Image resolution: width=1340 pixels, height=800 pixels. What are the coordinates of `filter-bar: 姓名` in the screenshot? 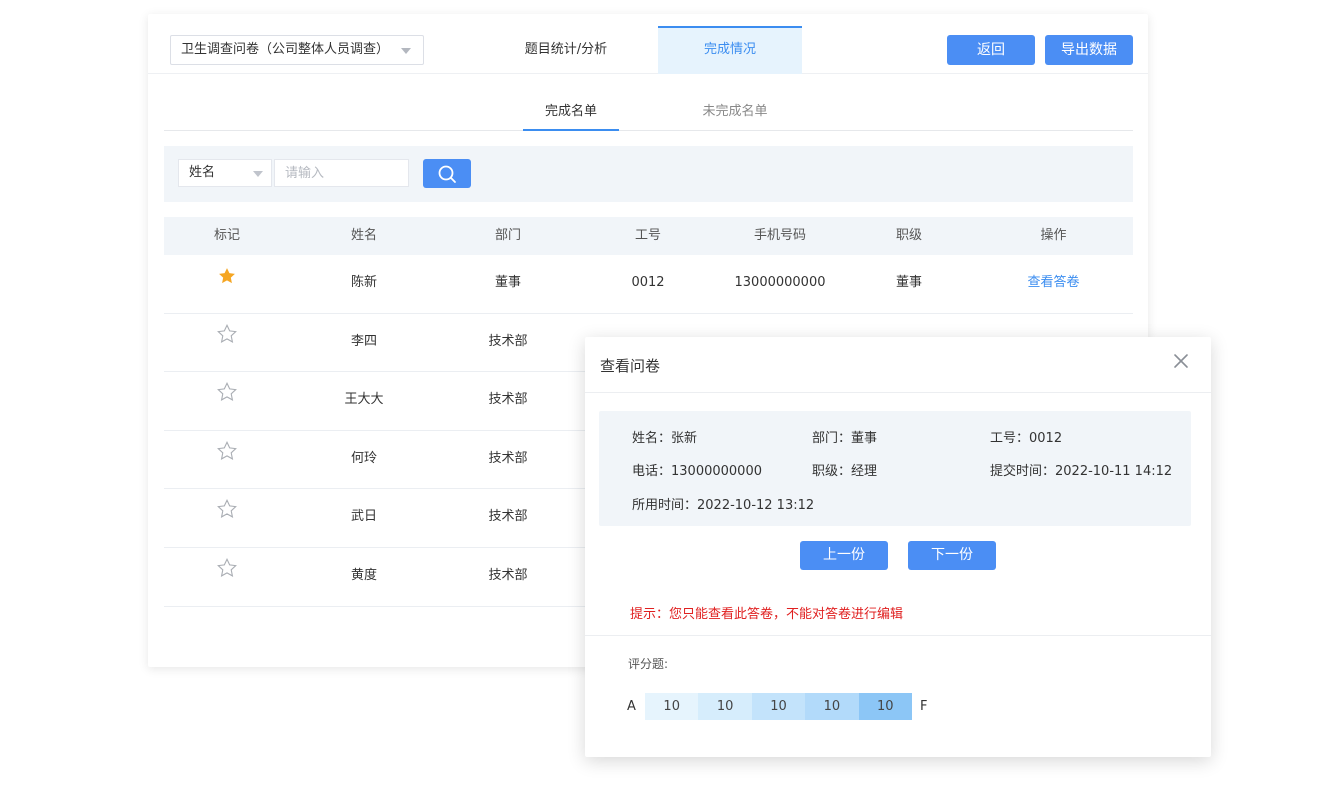 It's located at (648, 174).